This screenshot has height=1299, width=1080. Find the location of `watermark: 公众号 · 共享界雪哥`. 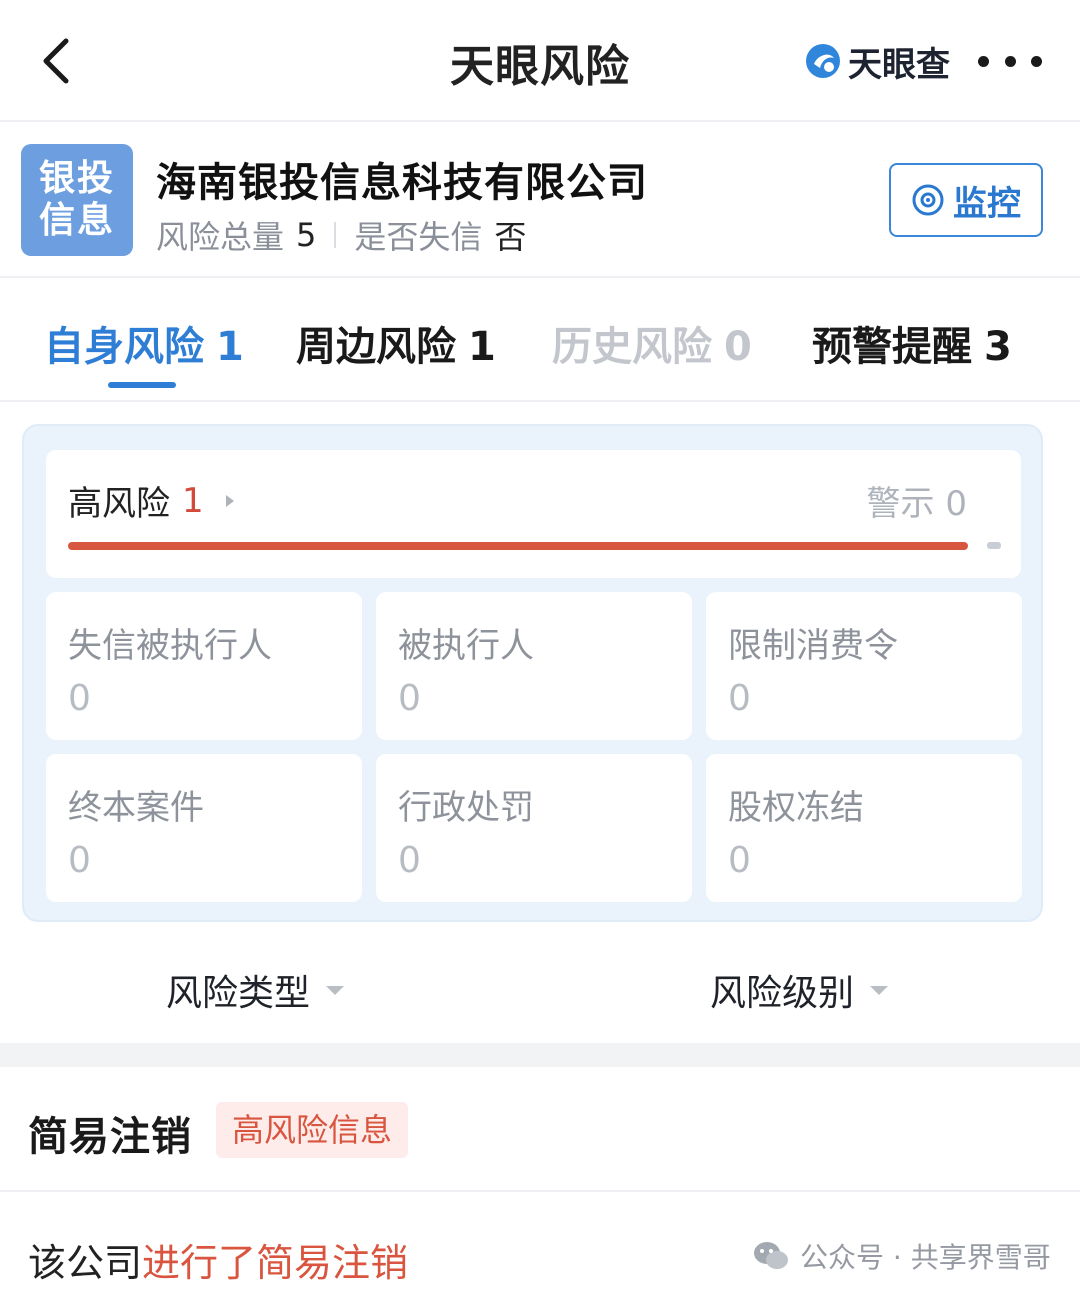

watermark: 公众号 · 共享界雪哥 is located at coordinates (901, 1256).